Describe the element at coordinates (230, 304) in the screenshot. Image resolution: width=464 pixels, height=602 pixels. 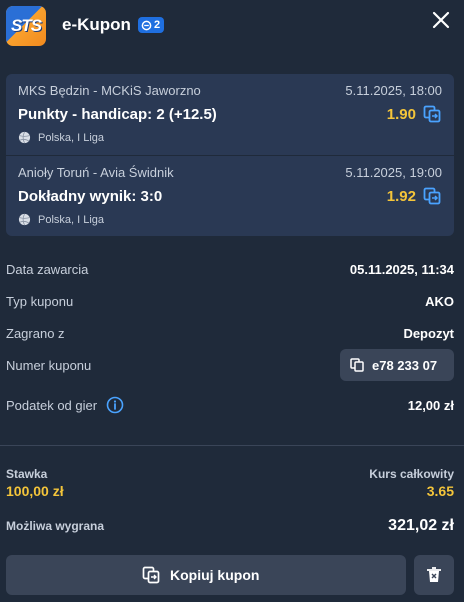
I see `detail-row-type: Typ kuponu AKO` at that location.